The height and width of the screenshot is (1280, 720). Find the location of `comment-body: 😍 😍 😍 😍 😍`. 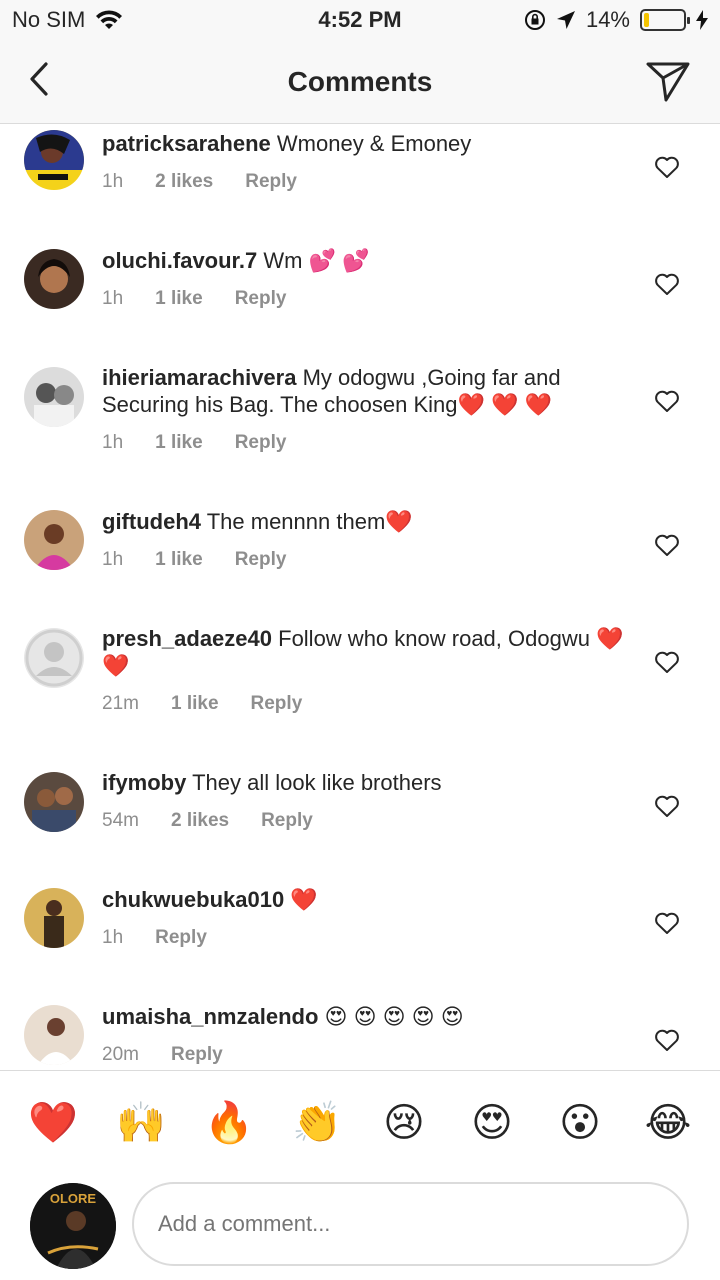

comment-body: 😍 😍 😍 😍 😍 is located at coordinates (394, 1016).